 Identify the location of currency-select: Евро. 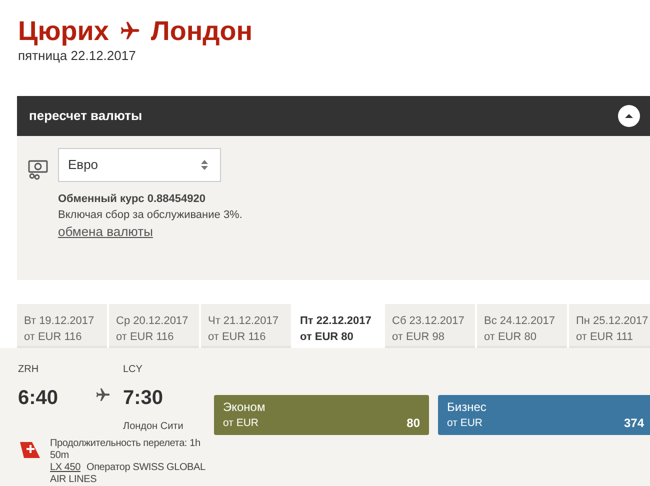
(139, 165).